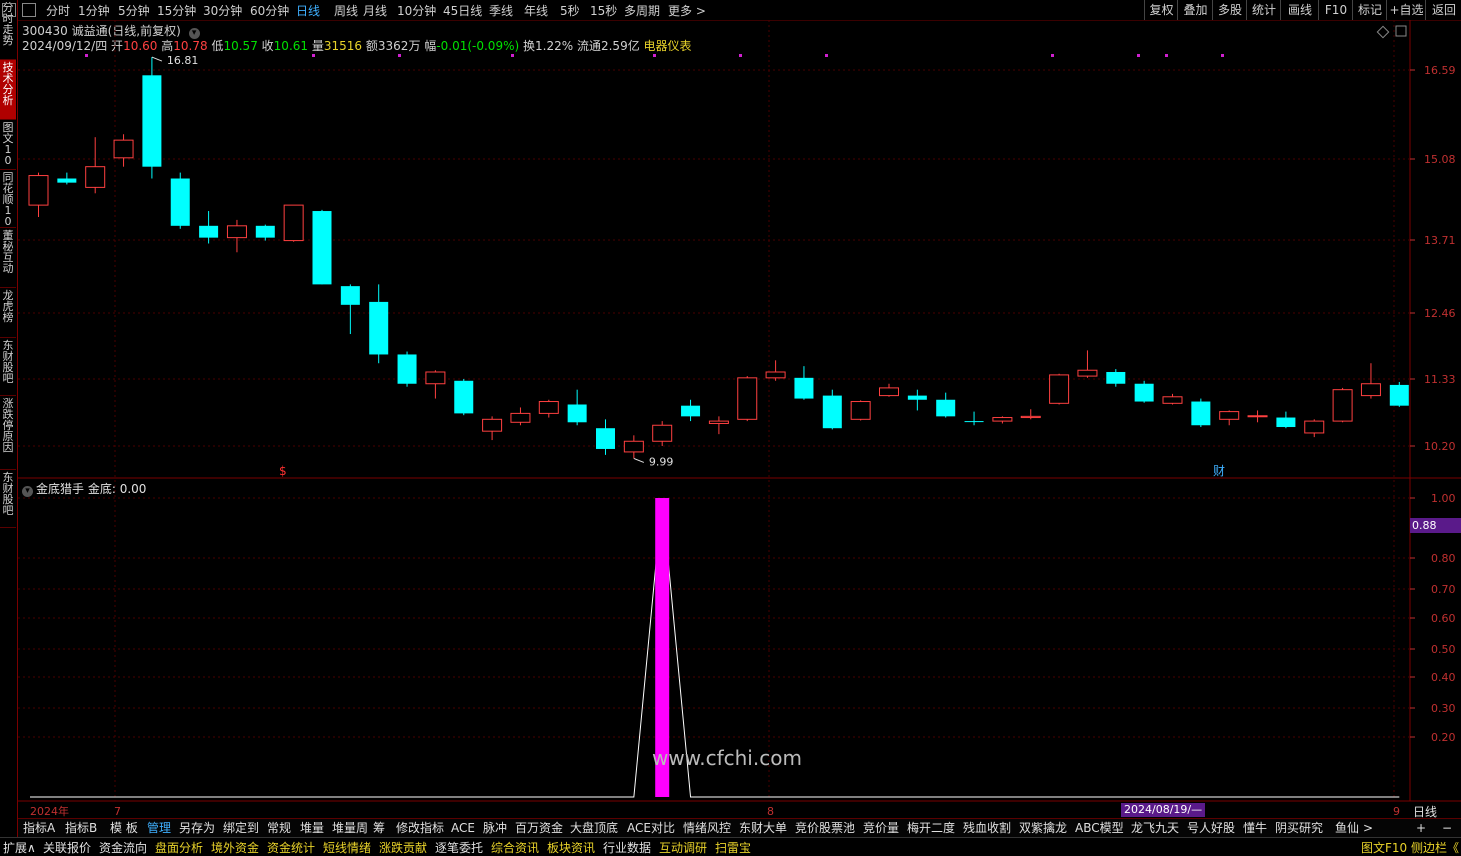 This screenshot has height=856, width=1461. Describe the element at coordinates (1263, 10) in the screenshot. I see `toolbar-button-3: 统计` at that location.